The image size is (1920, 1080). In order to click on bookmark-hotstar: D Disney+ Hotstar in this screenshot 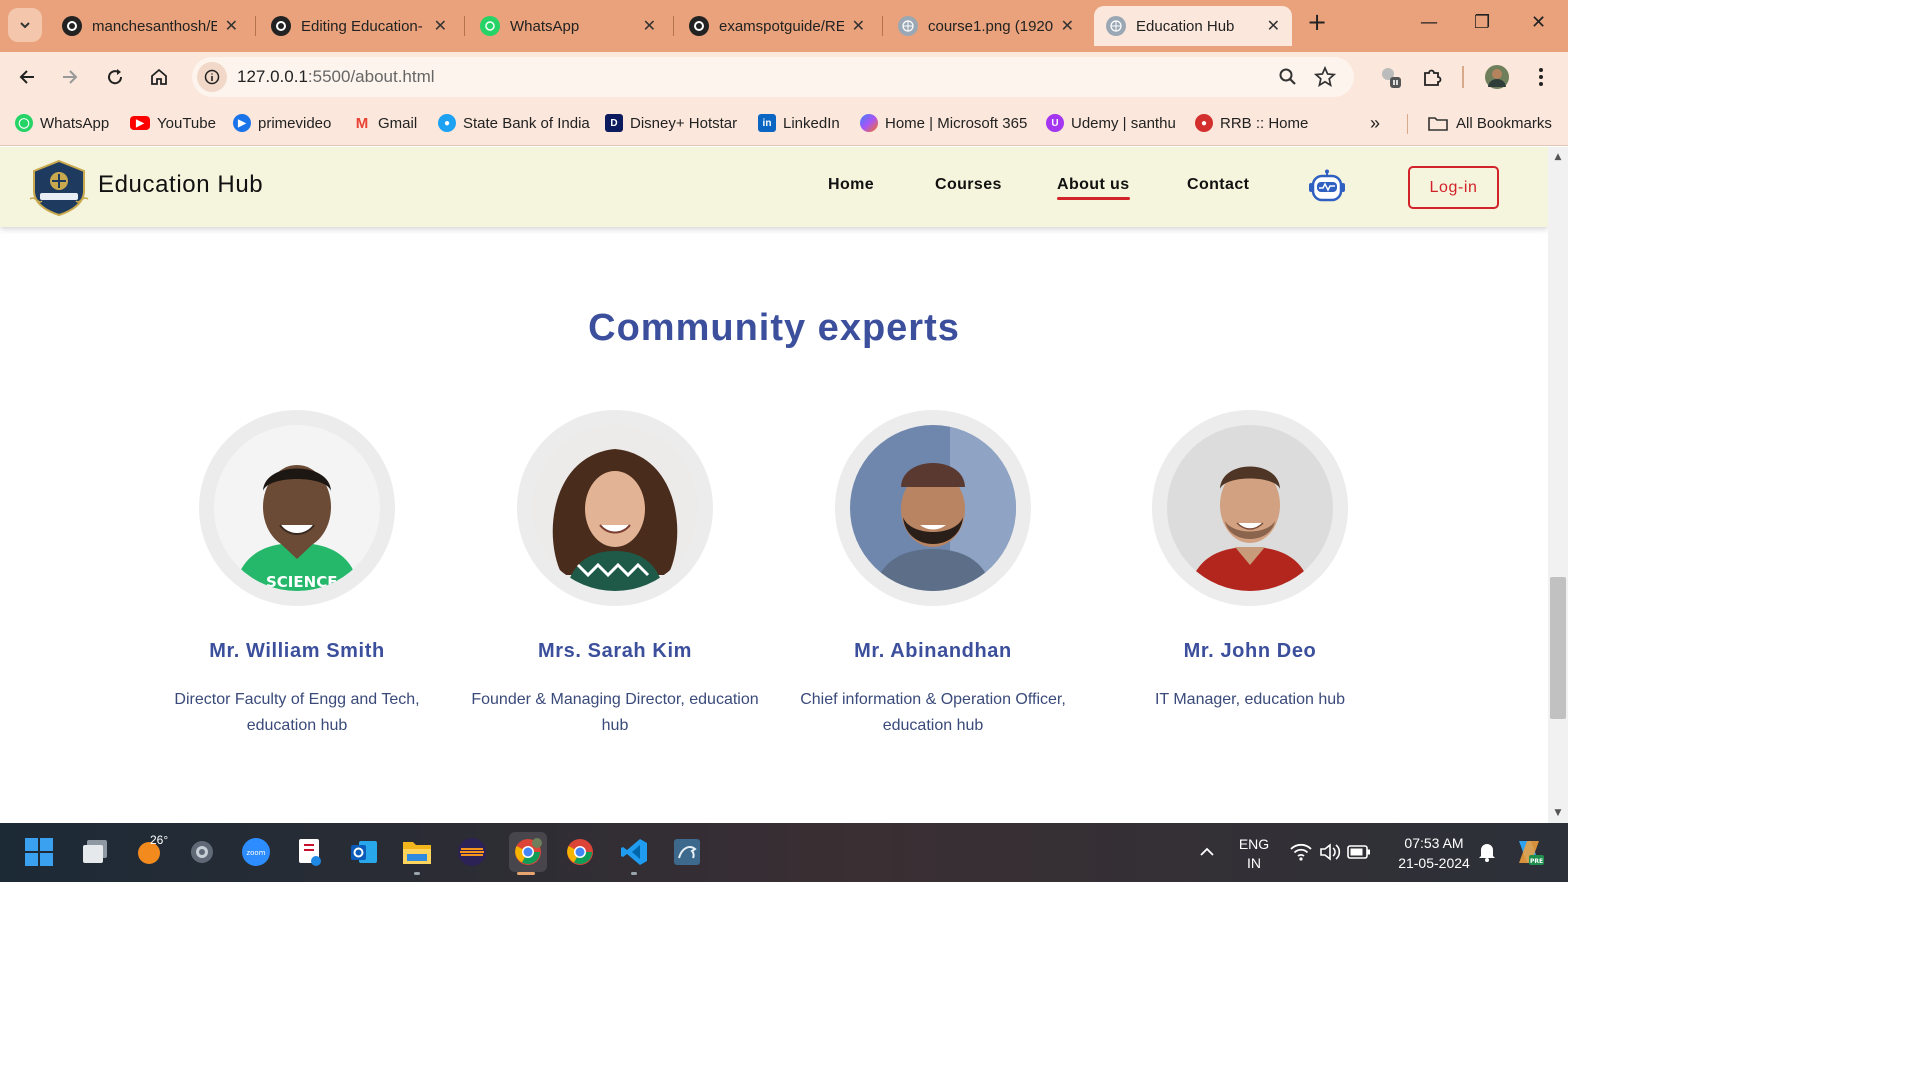, I will do `click(671, 123)`.